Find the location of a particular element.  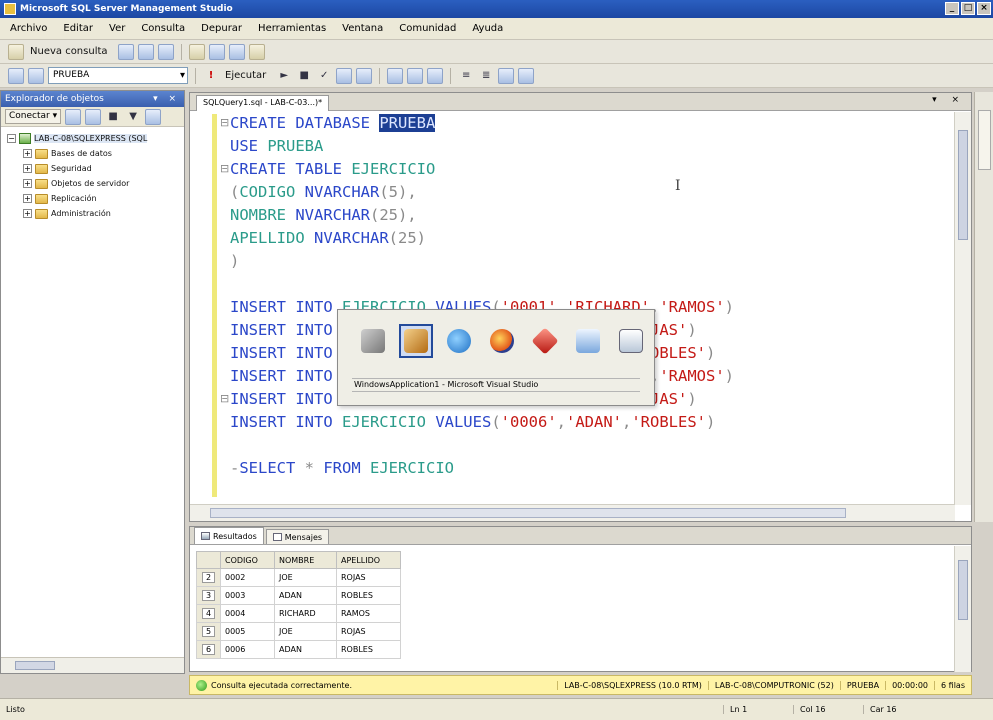

disconnect-icon is located at coordinates (73, 116).